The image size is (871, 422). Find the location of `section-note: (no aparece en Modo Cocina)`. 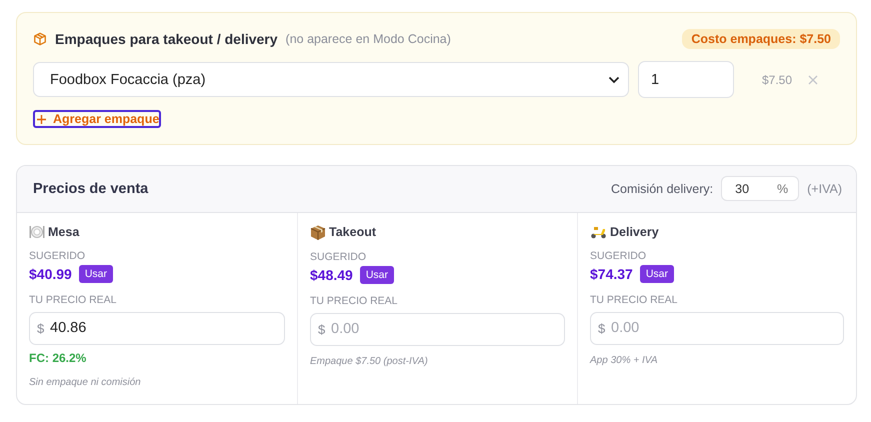

section-note: (no aparece en Modo Cocina) is located at coordinates (368, 39).